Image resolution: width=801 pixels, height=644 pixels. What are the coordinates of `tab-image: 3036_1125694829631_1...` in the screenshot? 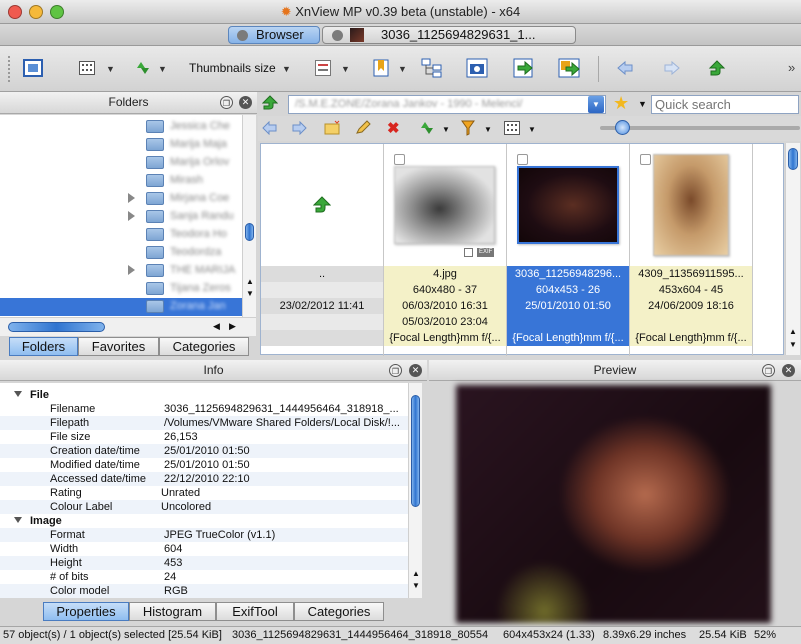 It's located at (449, 35).